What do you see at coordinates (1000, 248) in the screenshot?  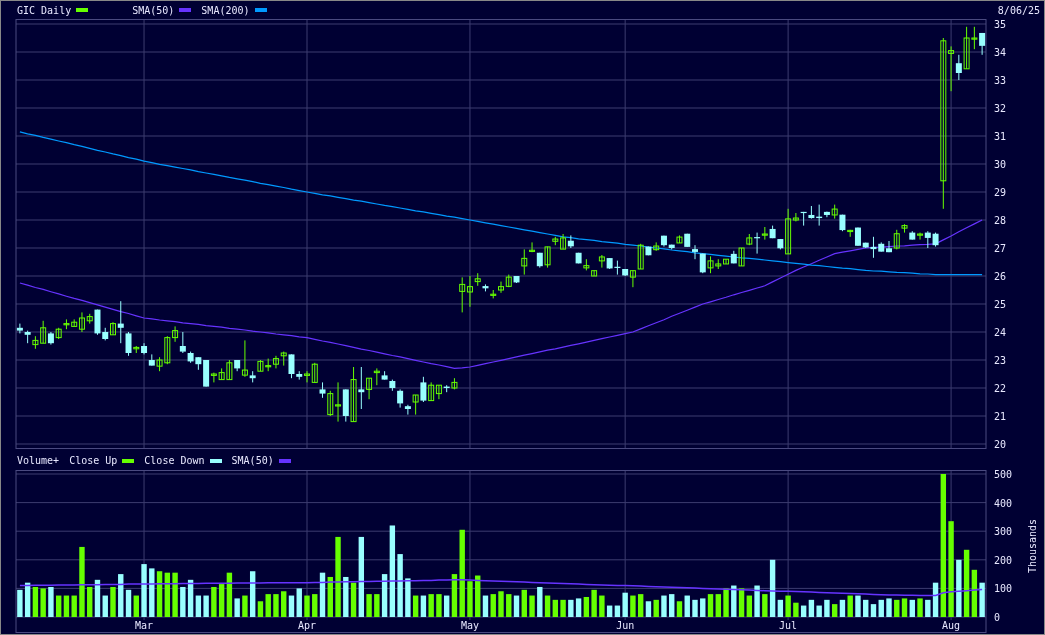 I see `axis-label: 27` at bounding box center [1000, 248].